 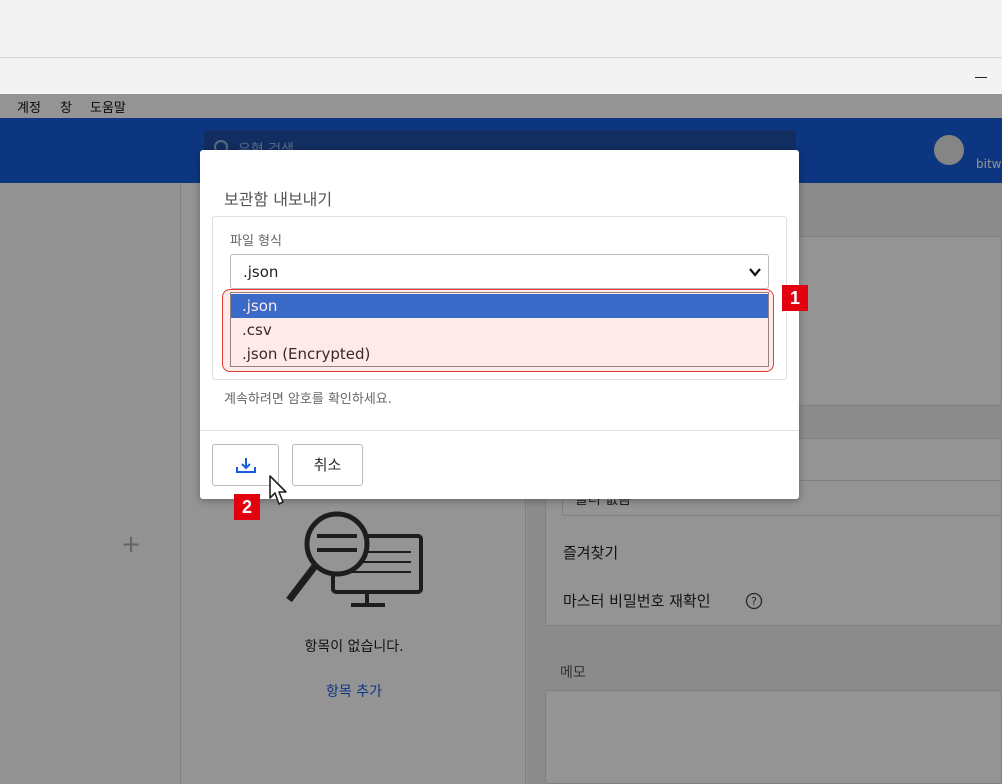 I want to click on format-options-highlight, so click(x=498, y=330).